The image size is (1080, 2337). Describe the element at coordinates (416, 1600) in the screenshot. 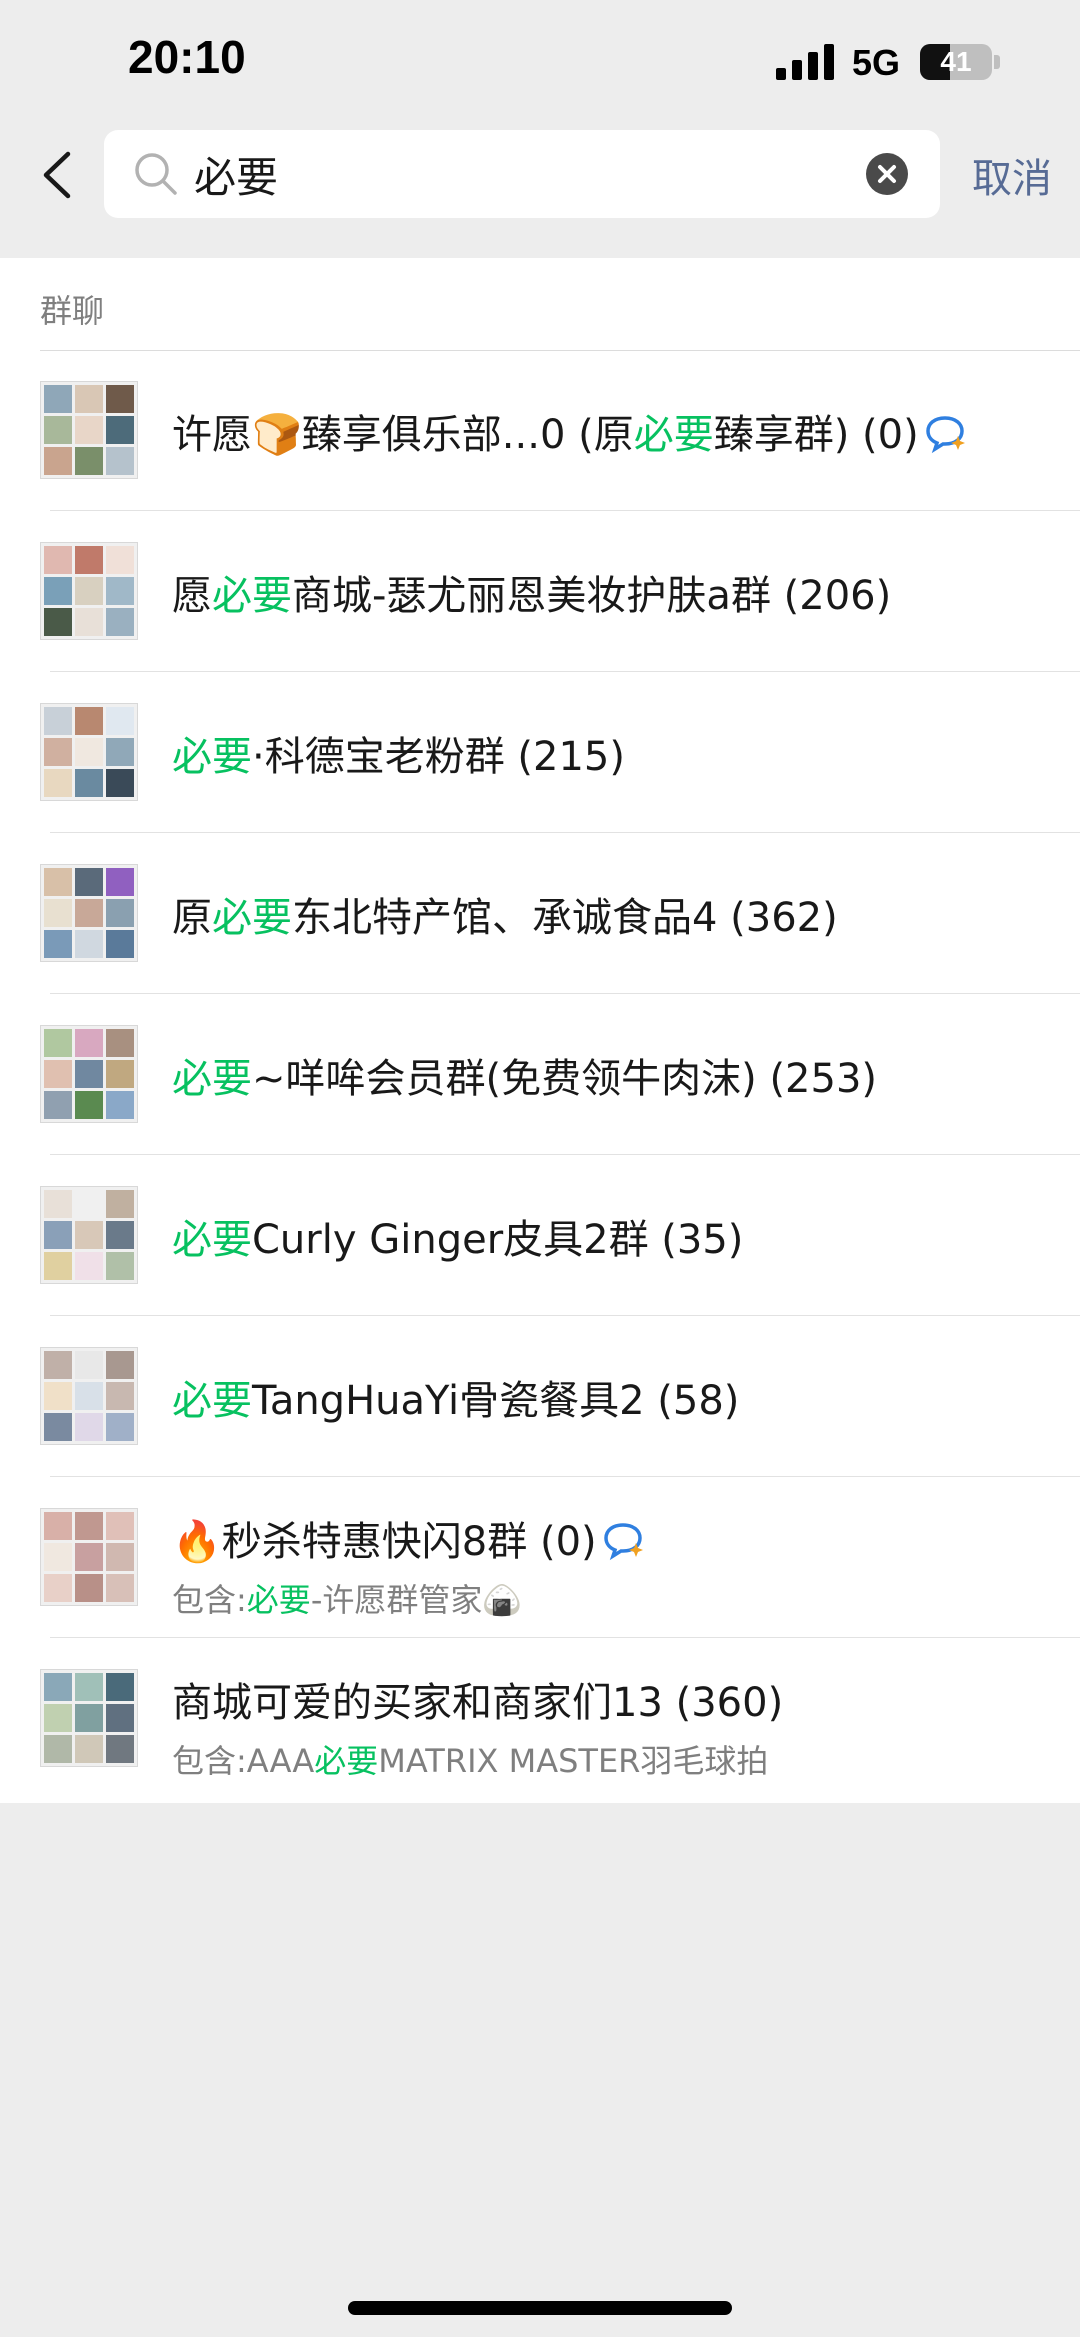

I see `member-match-text: -许愿群管家🍙` at that location.